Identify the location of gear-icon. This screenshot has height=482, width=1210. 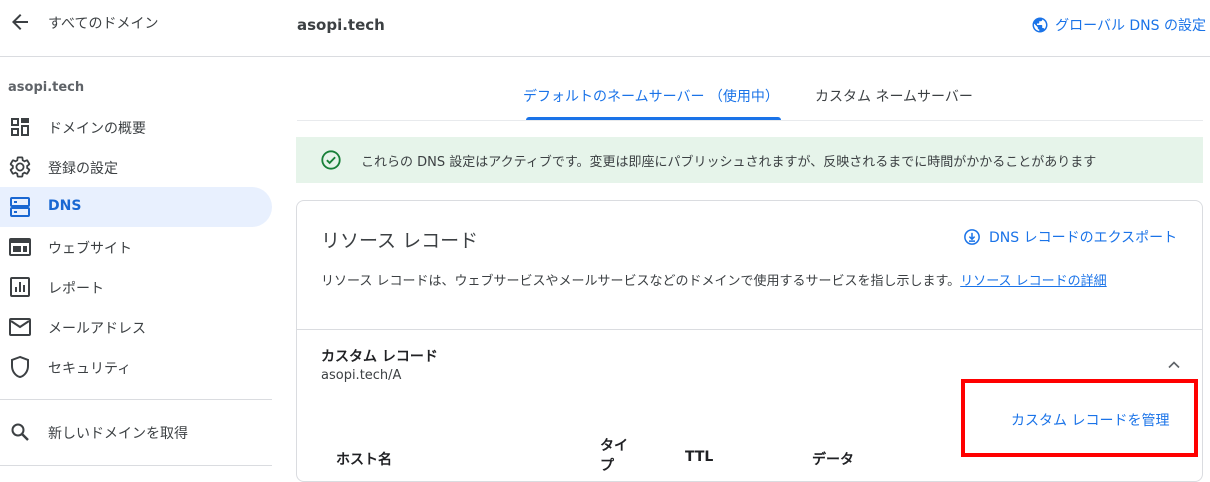
(20, 167).